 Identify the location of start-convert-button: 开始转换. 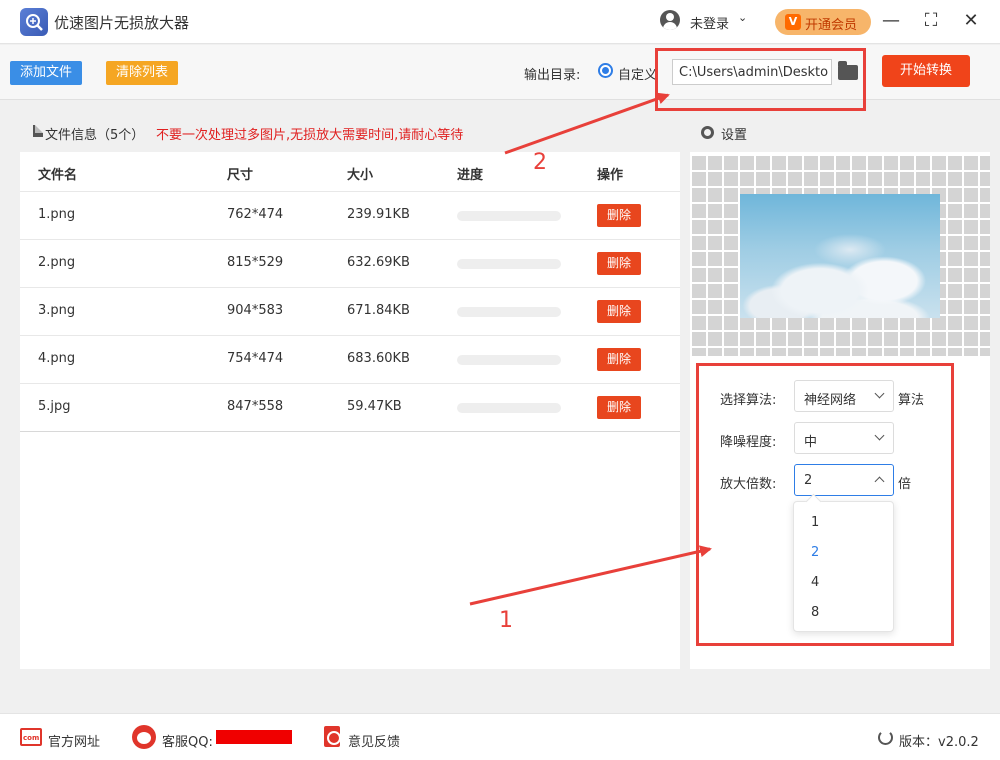
(926, 71).